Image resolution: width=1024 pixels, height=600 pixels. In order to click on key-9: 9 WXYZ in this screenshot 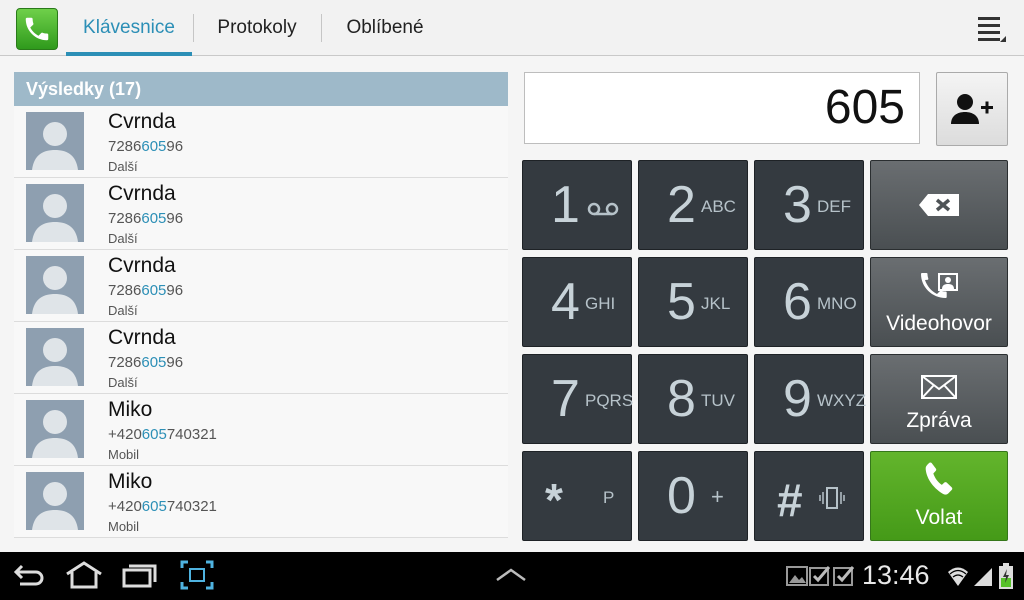, I will do `click(810, 399)`.